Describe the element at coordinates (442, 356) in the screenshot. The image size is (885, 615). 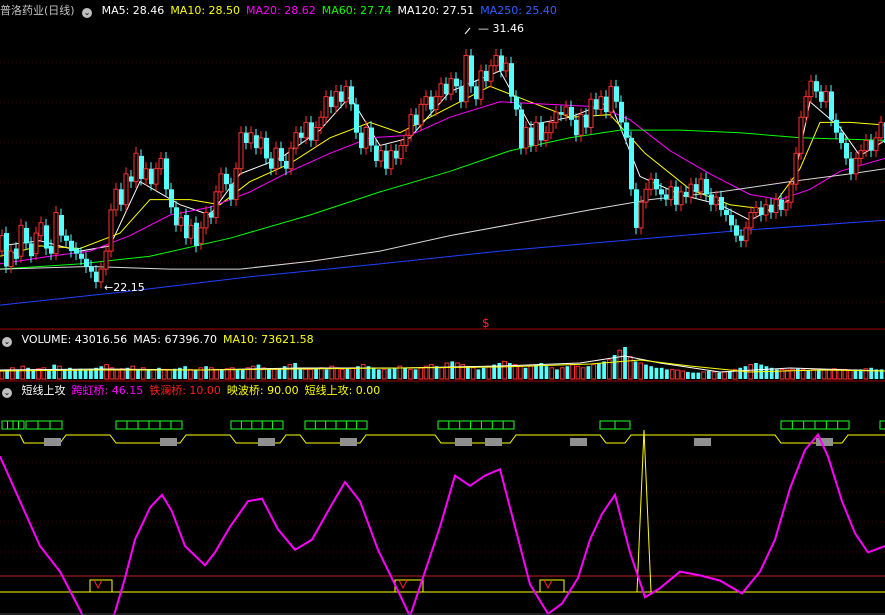
I see `volume-chart` at that location.